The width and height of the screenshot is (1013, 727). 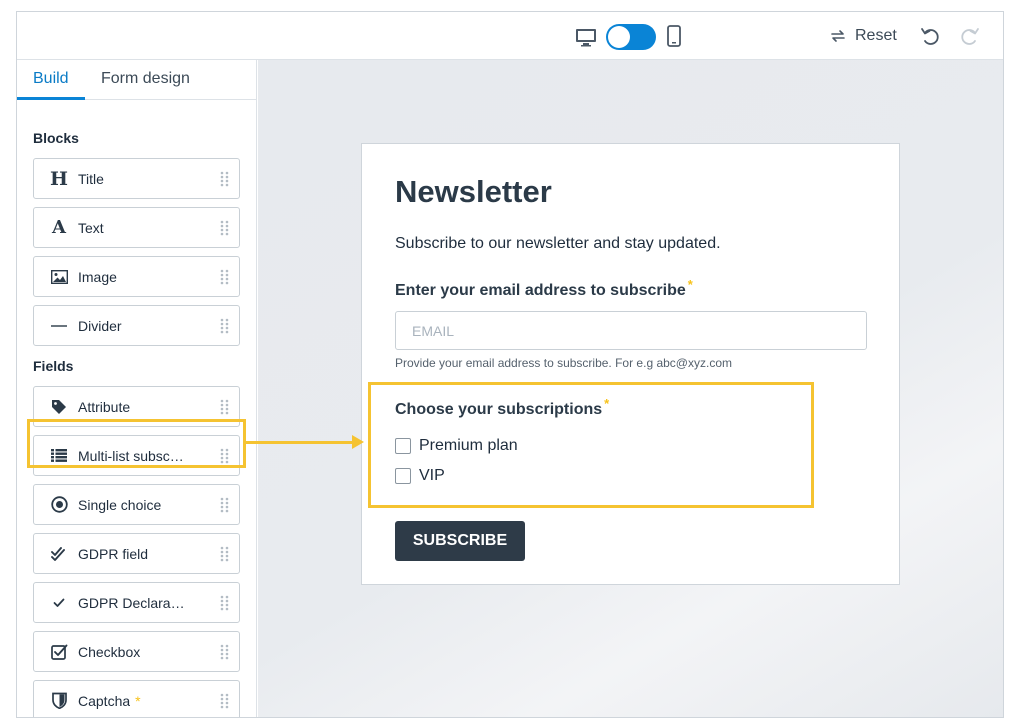 I want to click on field-single-choice-label: Single choice, so click(x=120, y=504).